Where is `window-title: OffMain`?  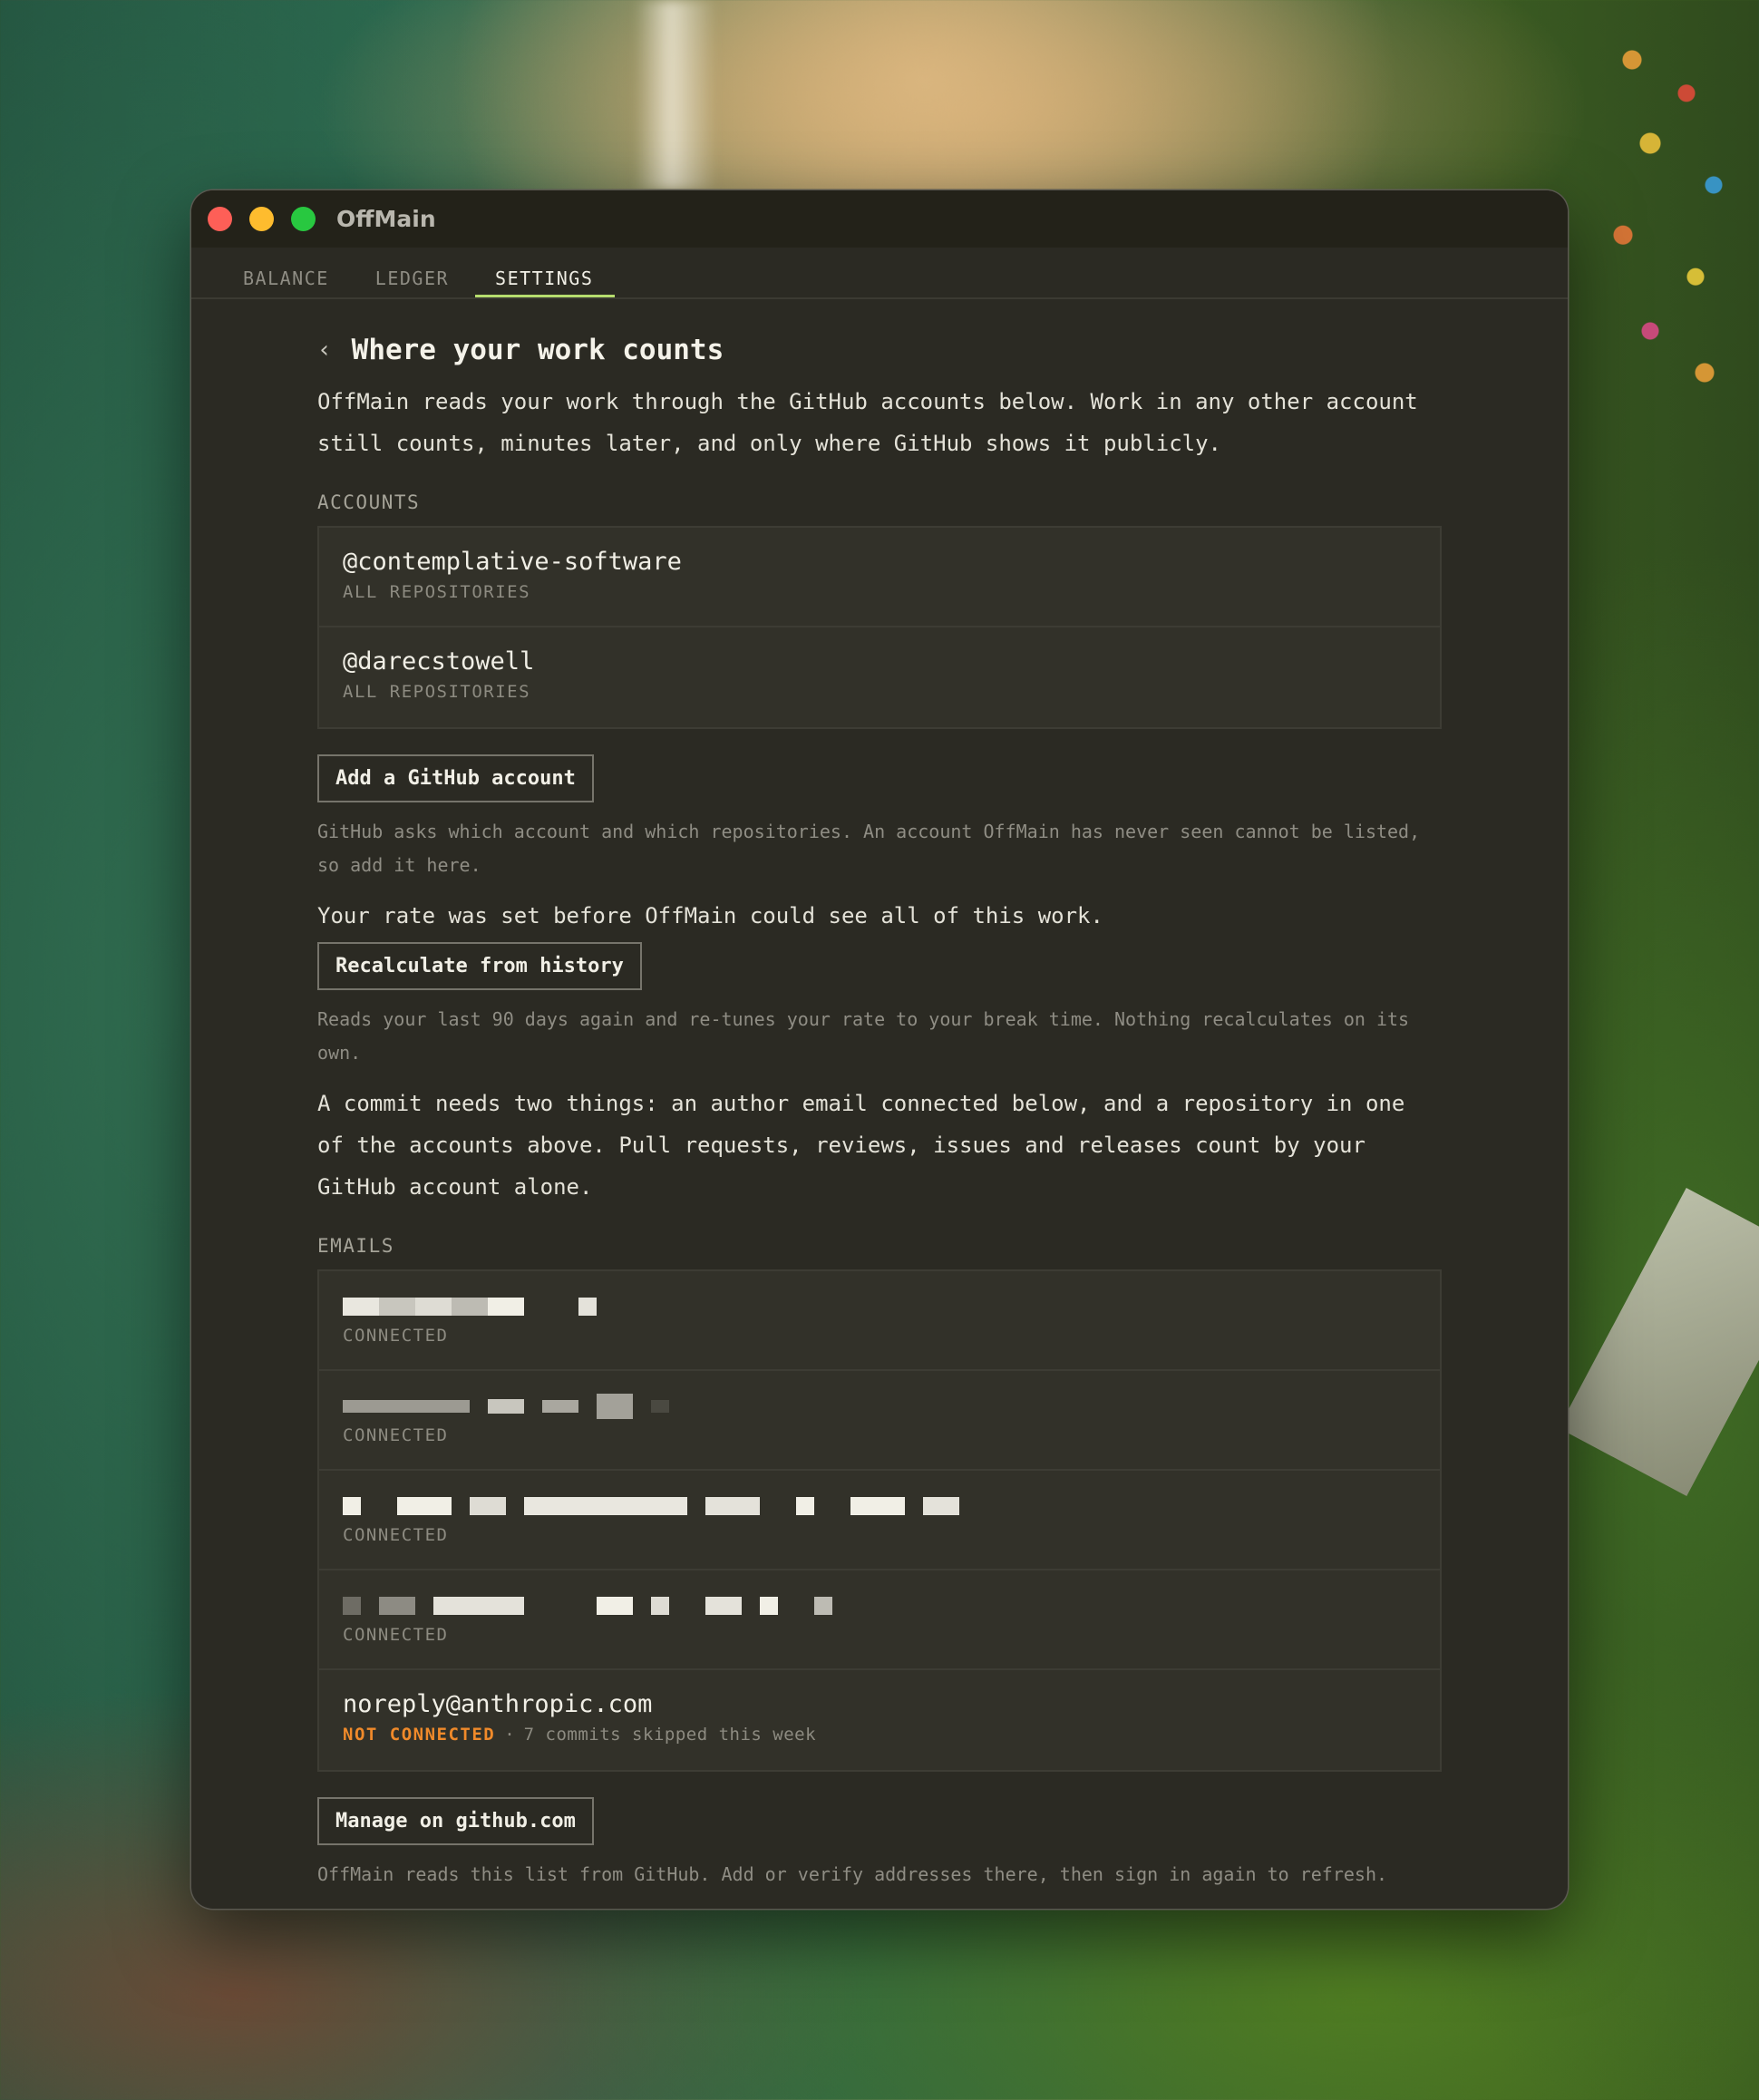
window-title: OffMain is located at coordinates (386, 219).